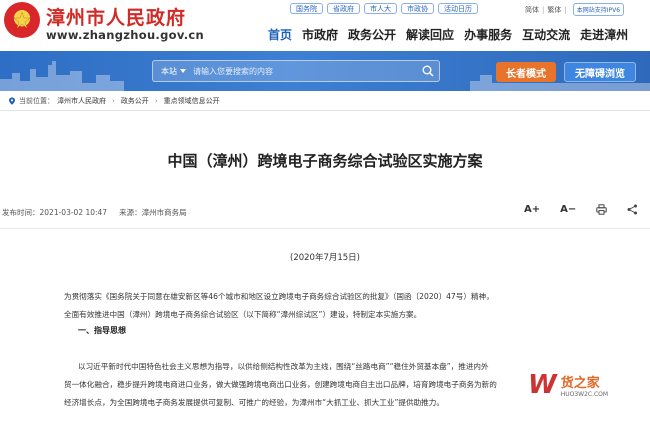  What do you see at coordinates (125, 35) in the screenshot?
I see `site-domain: www.zhangzhou.gov.cn` at bounding box center [125, 35].